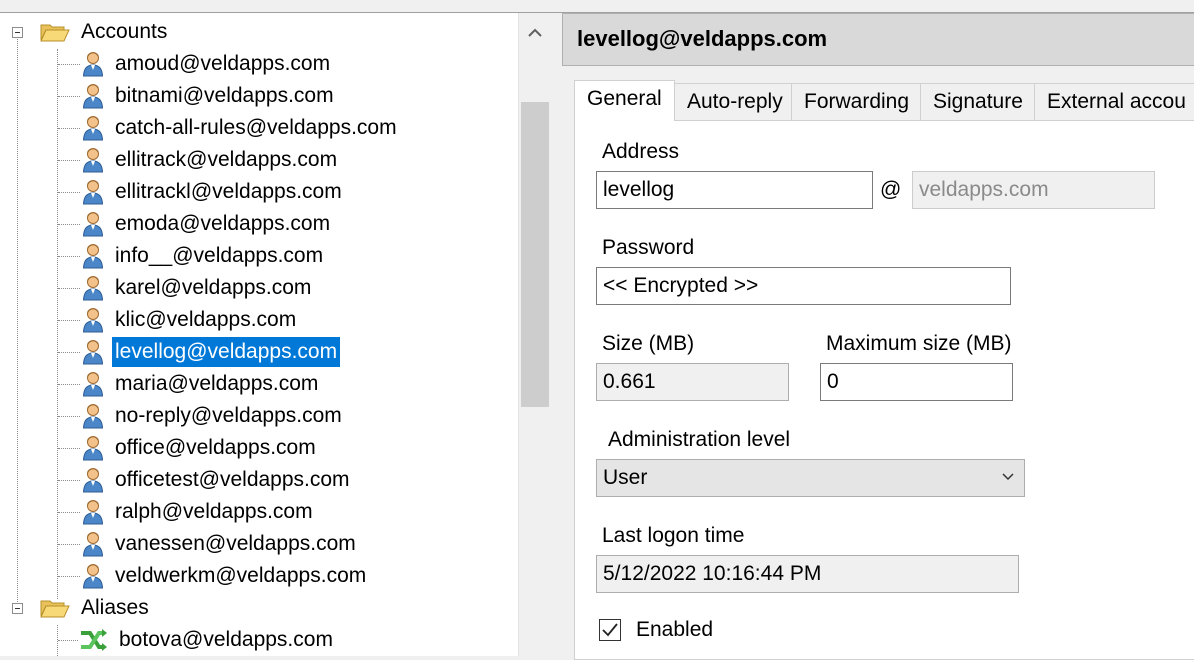 This screenshot has width=1194, height=660. I want to click on admin-level-select: User, so click(810, 478).